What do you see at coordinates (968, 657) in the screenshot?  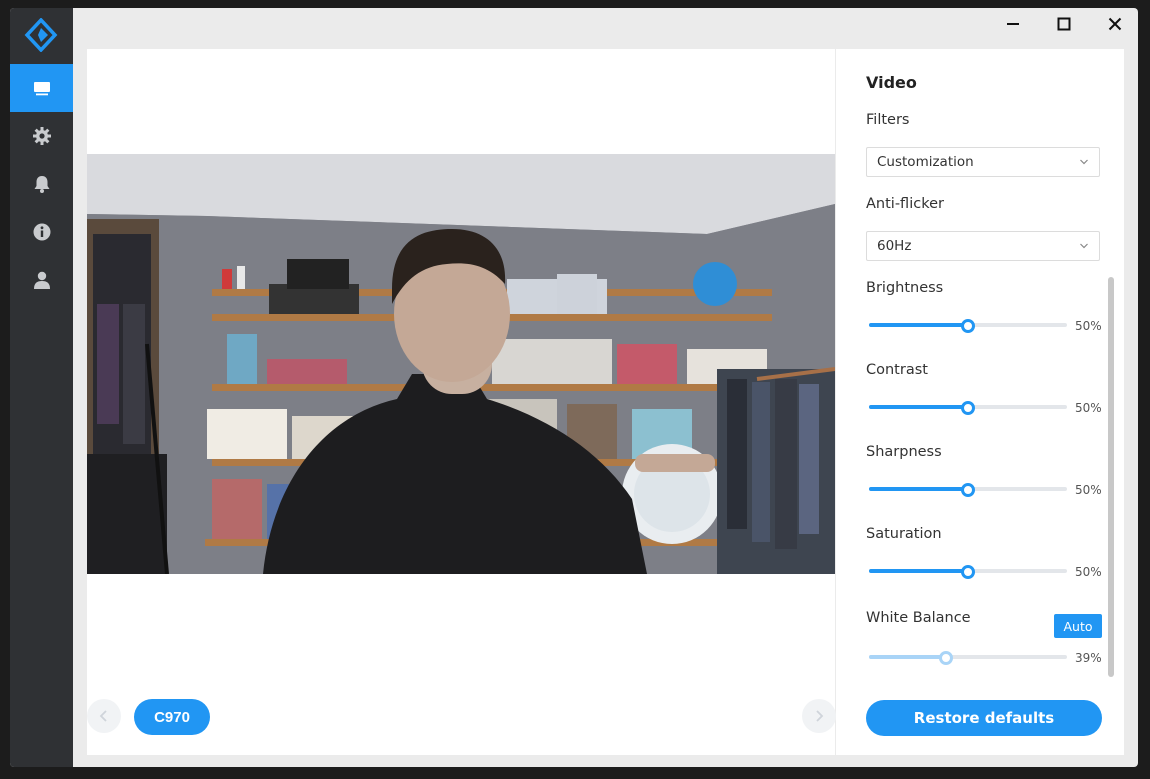 I see `white-balance-slider` at bounding box center [968, 657].